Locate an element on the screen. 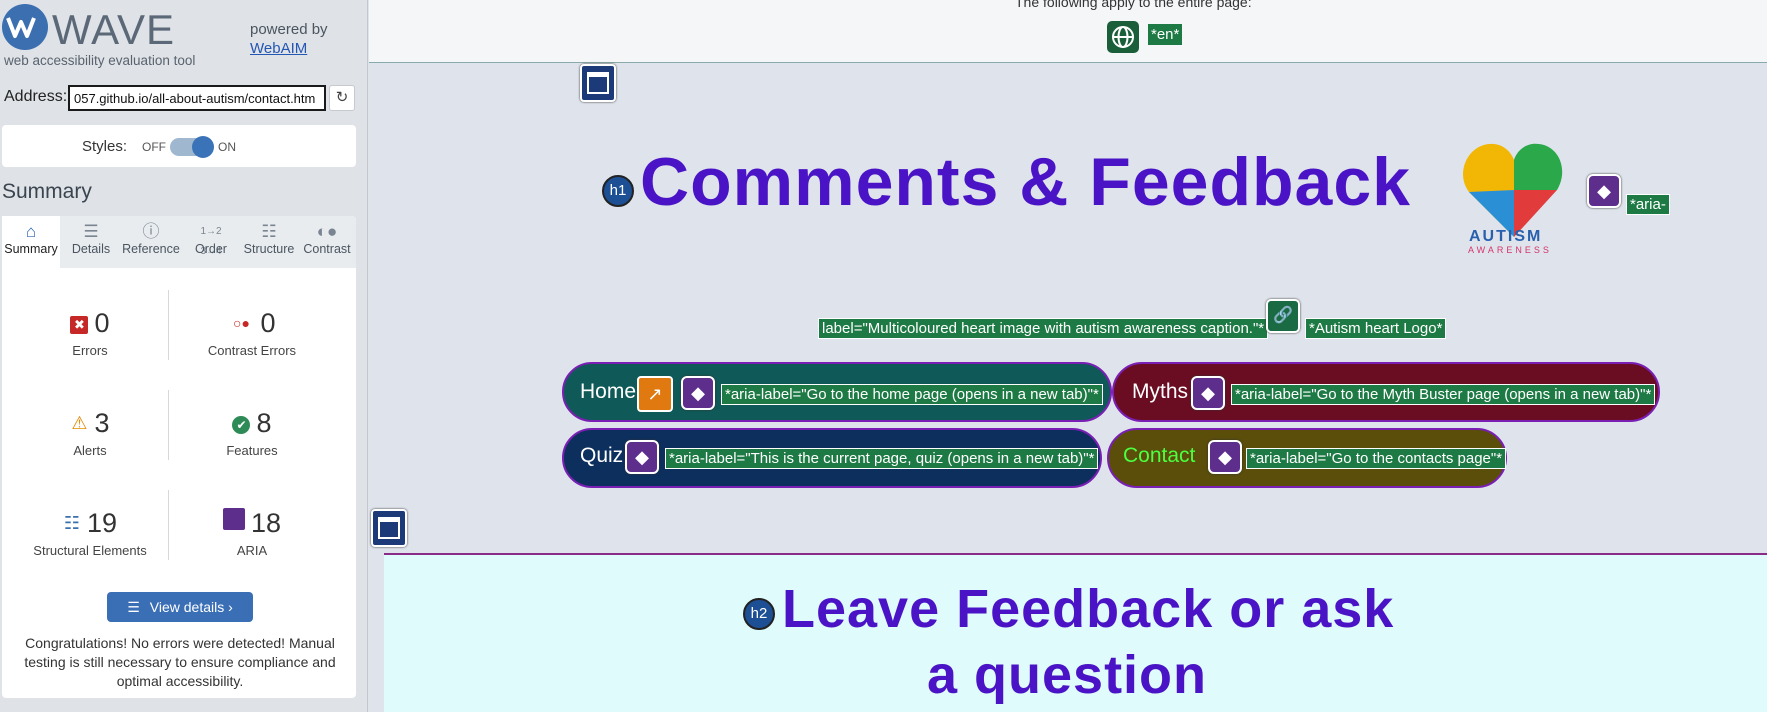 Image resolution: width=1767 pixels, height=712 pixels. wave-logo-text: WAVE is located at coordinates (114, 29).